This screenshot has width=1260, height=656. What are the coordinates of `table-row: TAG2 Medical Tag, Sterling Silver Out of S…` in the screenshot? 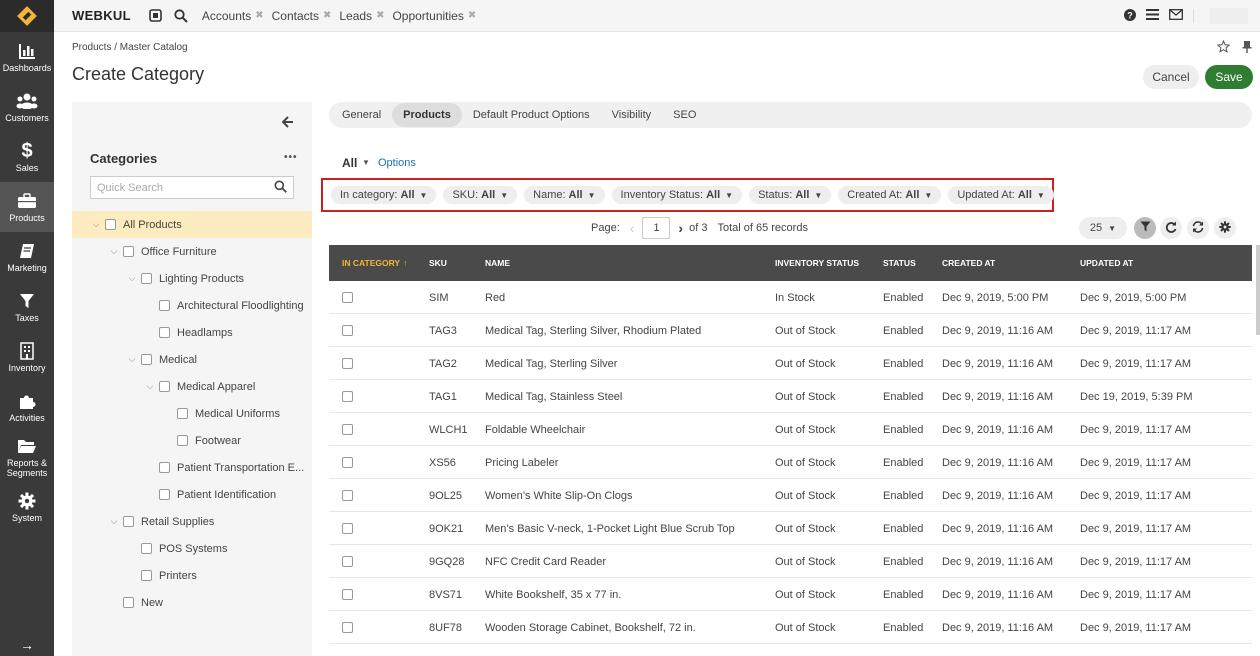 It's located at (790, 363).